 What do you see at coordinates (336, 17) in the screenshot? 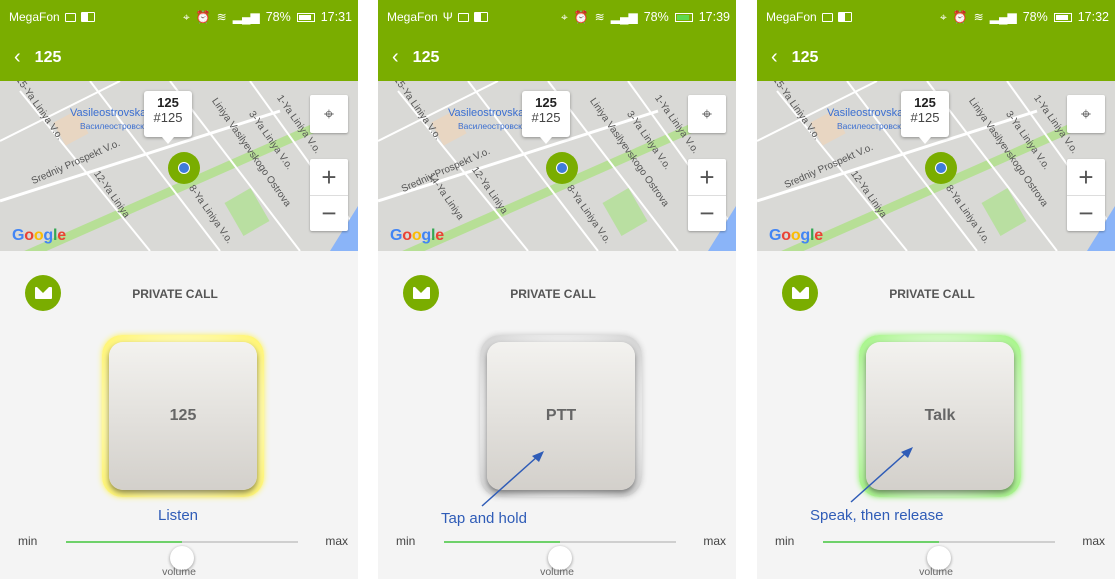
I see `clock: 17:31` at bounding box center [336, 17].